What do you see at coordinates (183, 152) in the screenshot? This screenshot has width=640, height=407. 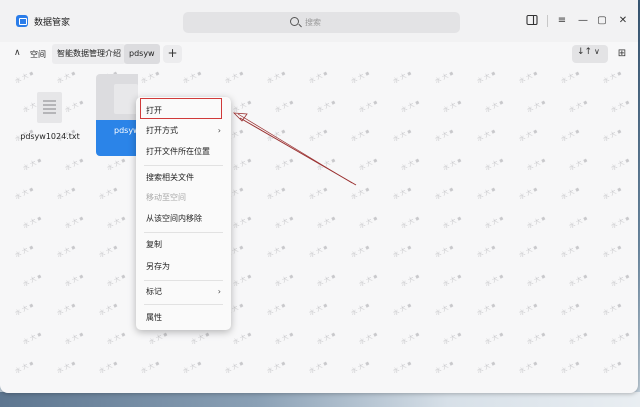 I see `menu-item-open-location: 打开文件所在位置` at bounding box center [183, 152].